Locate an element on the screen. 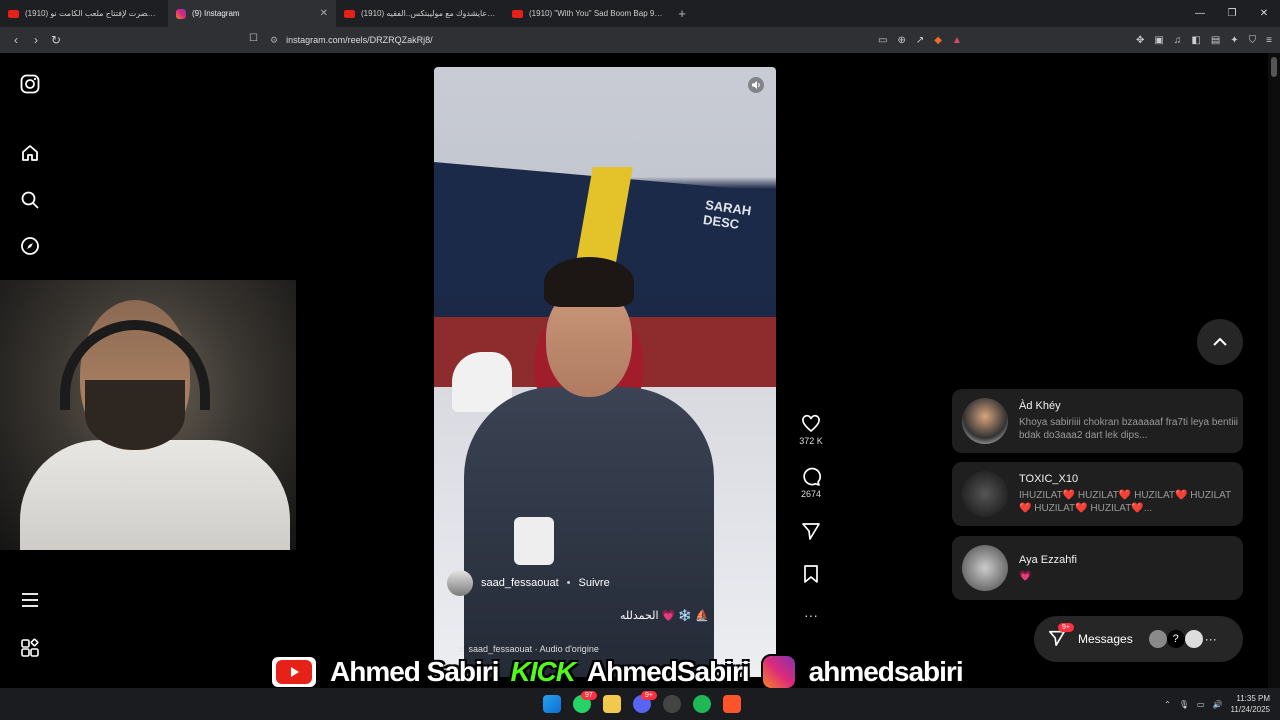  volume-tray-icon: 🔊 is located at coordinates (1218, 704).